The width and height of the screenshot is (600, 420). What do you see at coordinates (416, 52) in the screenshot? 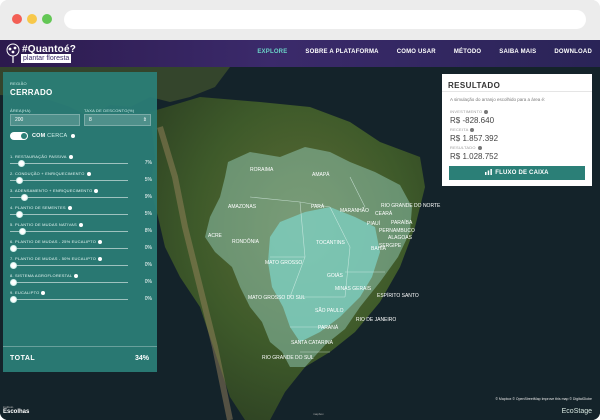
I see `menu-item-como-usar: COMO USAR` at bounding box center [416, 52].